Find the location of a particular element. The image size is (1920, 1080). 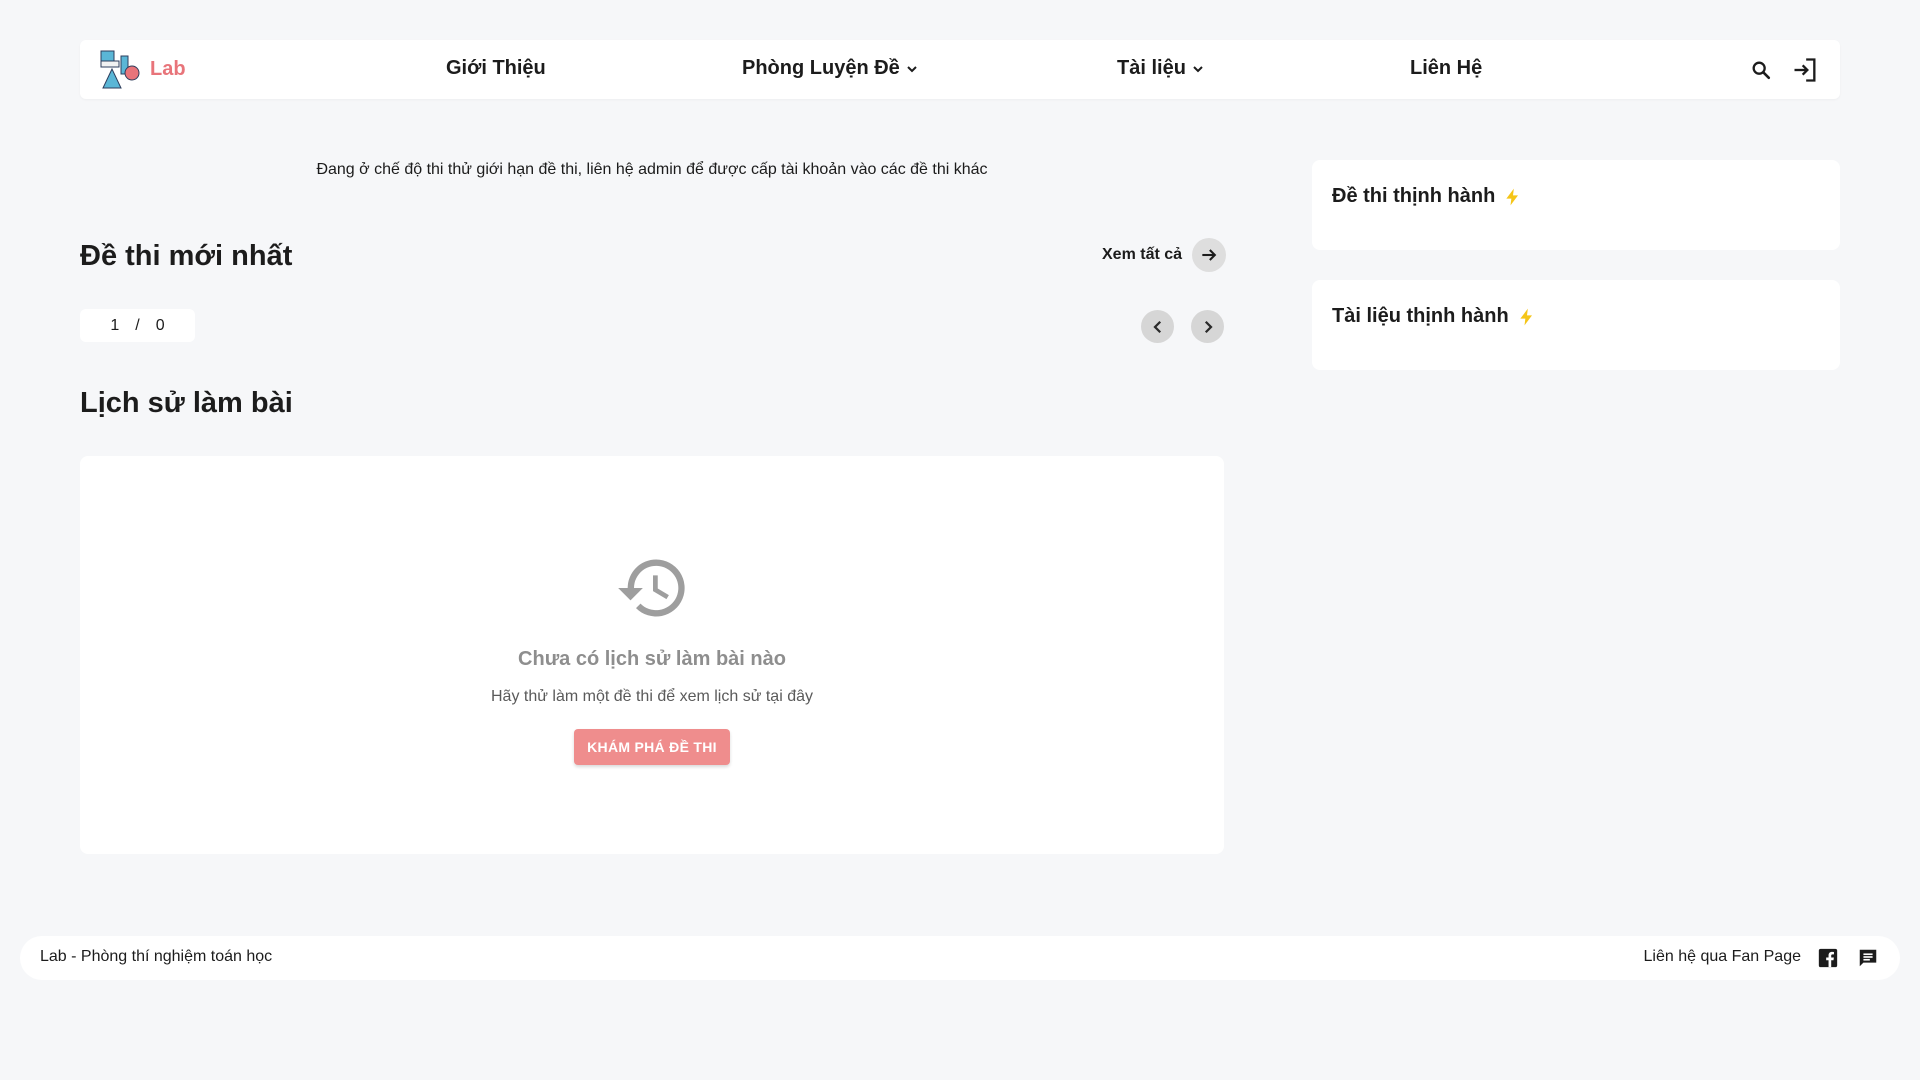

login-icon is located at coordinates (1805, 70).